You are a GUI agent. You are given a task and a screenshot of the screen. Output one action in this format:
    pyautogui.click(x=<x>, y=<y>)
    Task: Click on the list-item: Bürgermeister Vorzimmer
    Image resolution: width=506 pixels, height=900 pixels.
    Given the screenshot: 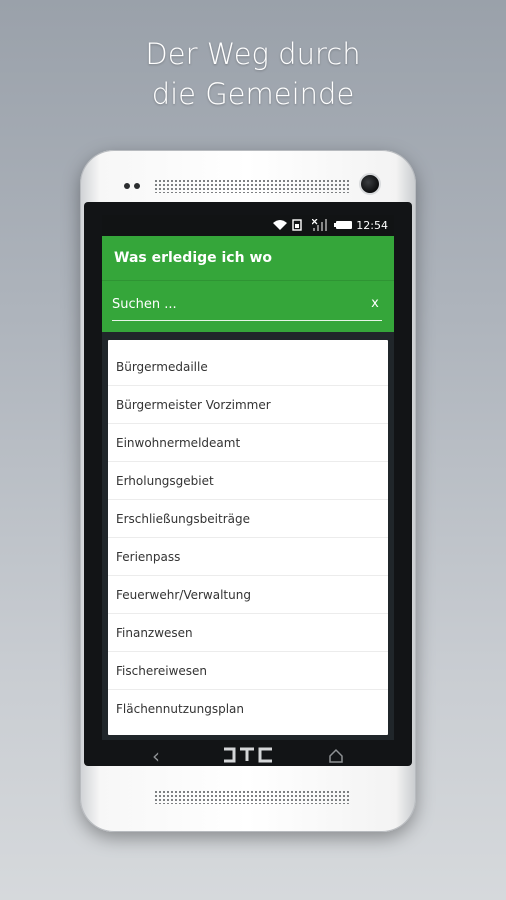 What is the action you would take?
    pyautogui.click(x=248, y=405)
    